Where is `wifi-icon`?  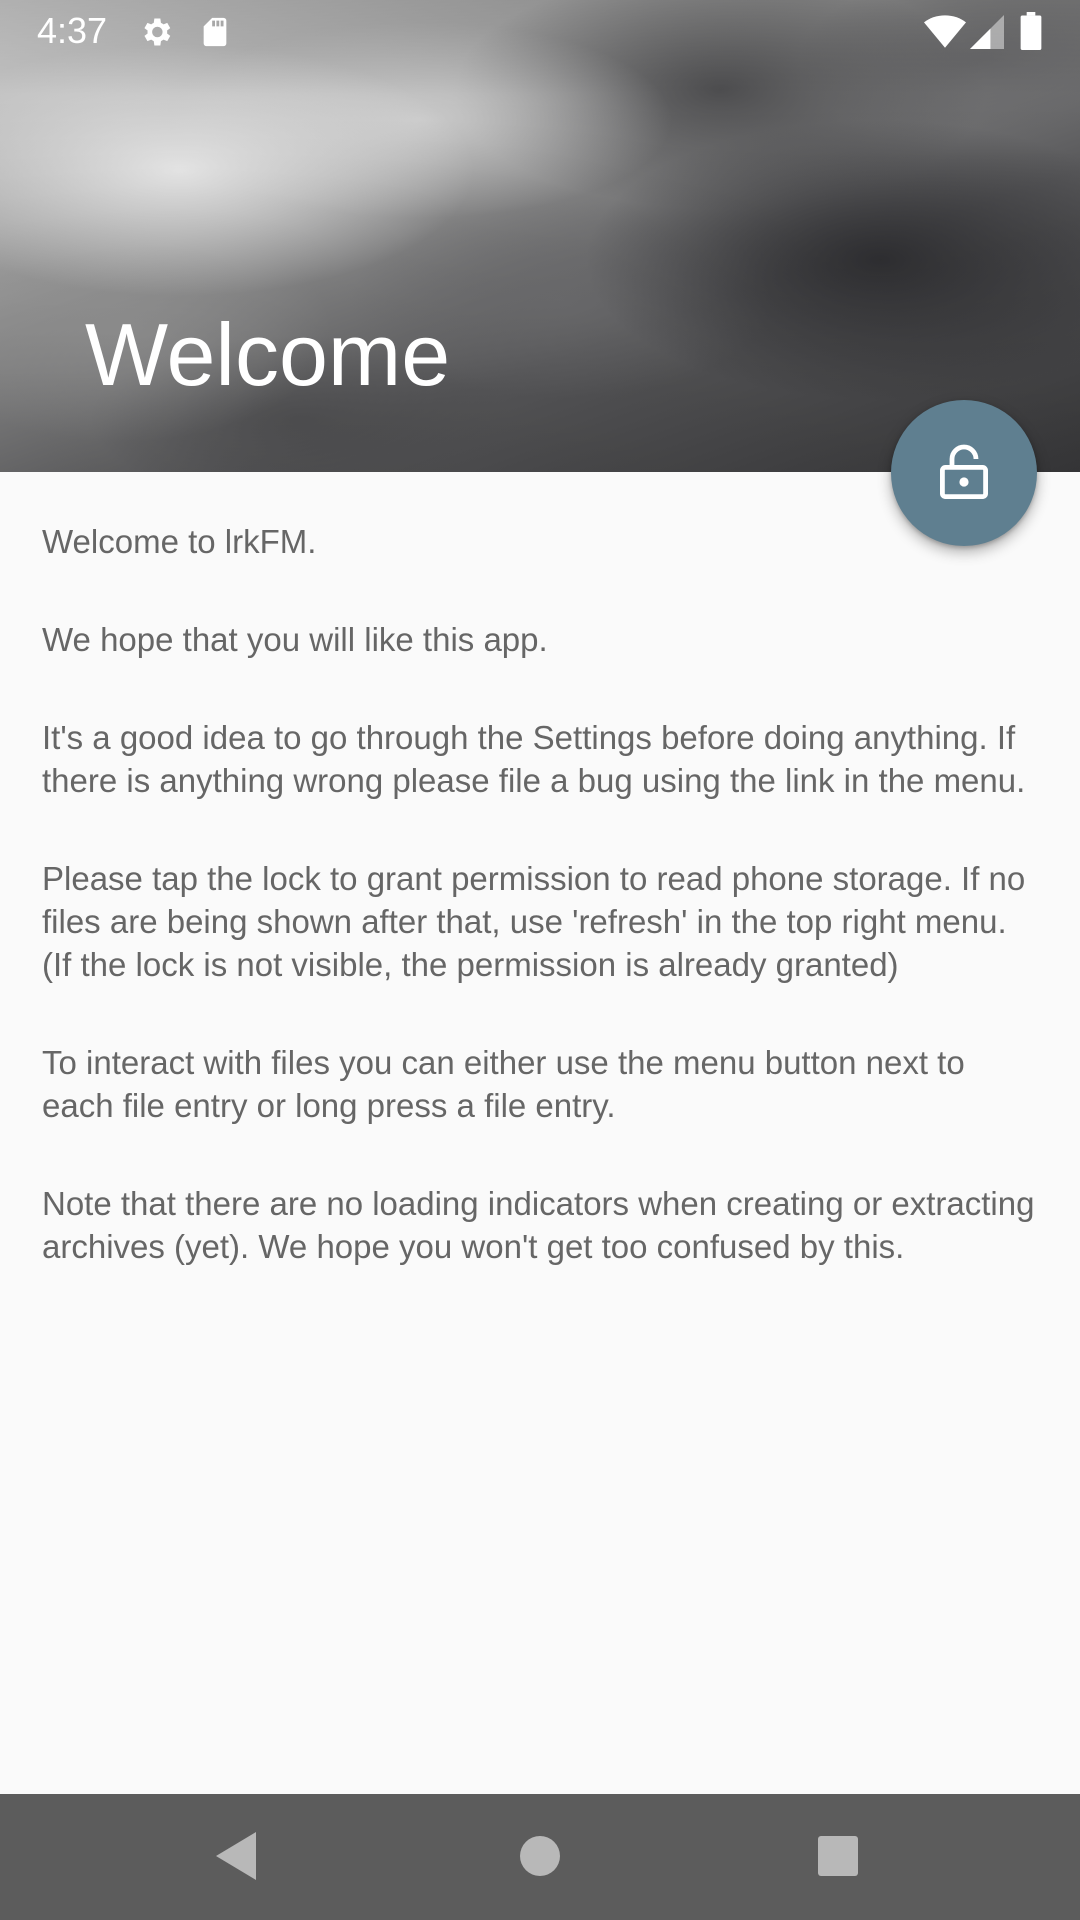 wifi-icon is located at coordinates (945, 34).